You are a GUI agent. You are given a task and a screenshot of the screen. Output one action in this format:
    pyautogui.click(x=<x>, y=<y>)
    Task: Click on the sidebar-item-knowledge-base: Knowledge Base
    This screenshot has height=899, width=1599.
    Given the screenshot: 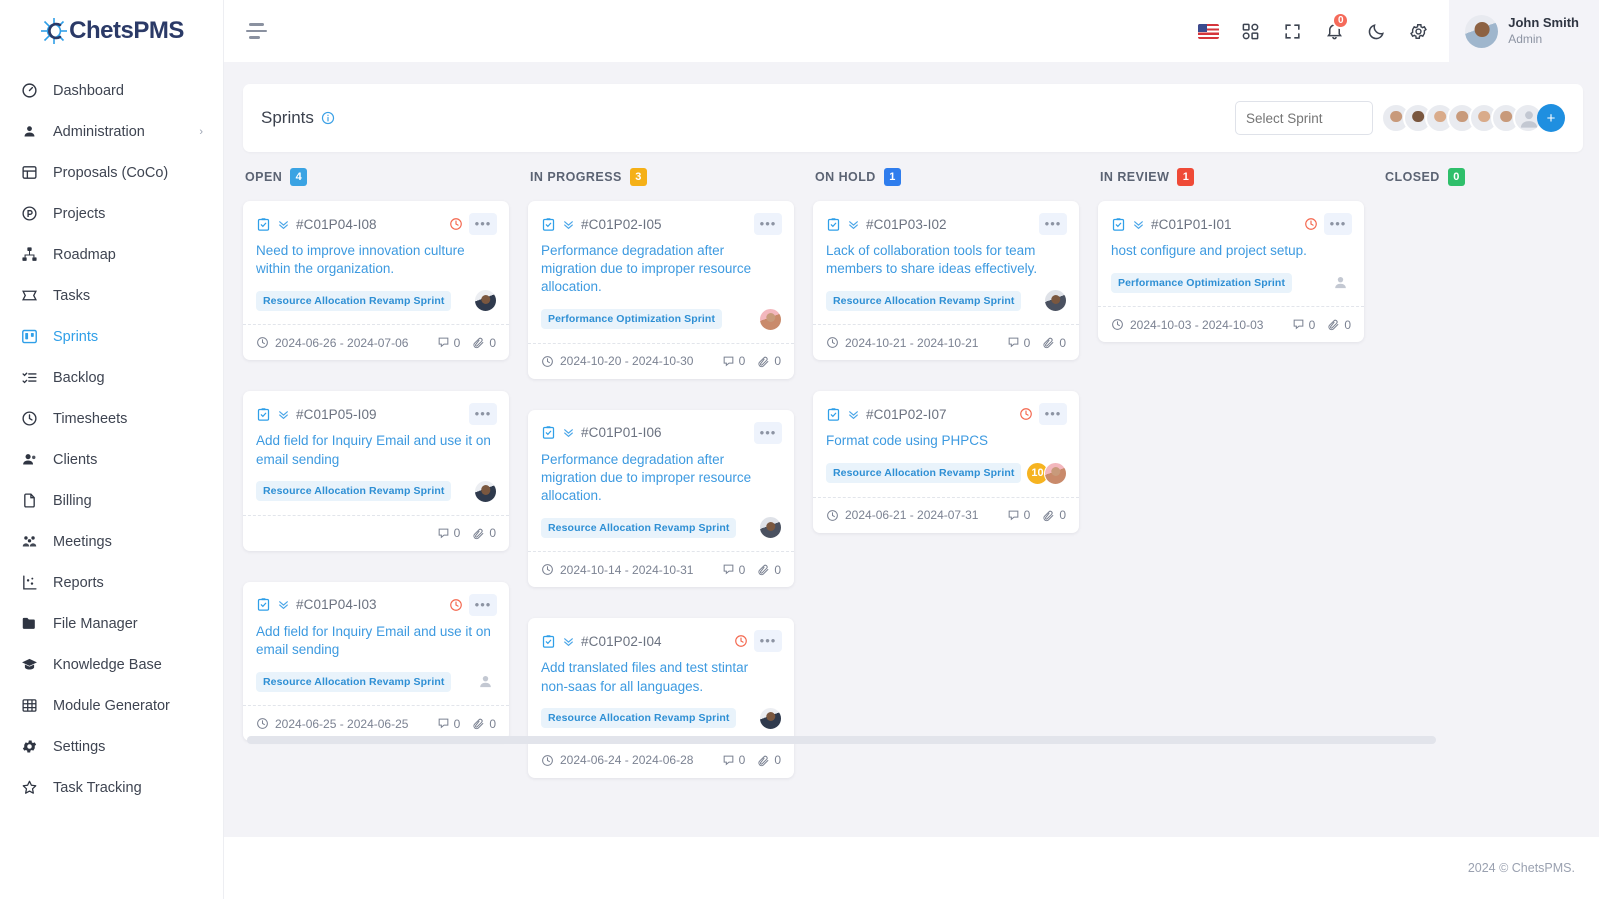 What is the action you would take?
    pyautogui.click(x=111, y=664)
    